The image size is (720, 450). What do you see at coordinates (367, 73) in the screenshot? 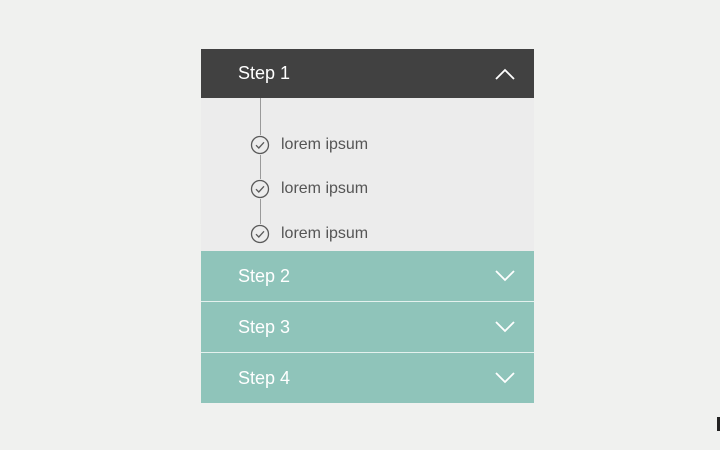
I see `step-1-header: Step 1` at bounding box center [367, 73].